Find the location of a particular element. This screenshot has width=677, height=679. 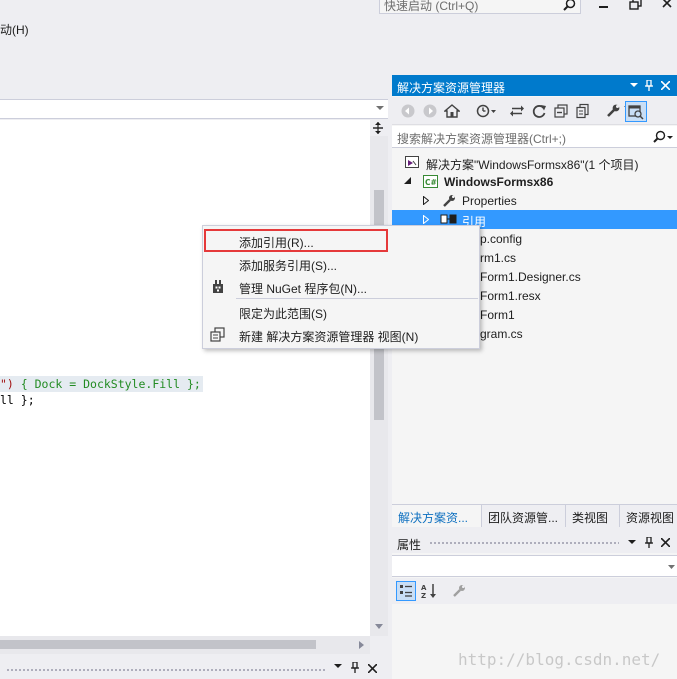

properties-toolbar: AZ is located at coordinates (534, 591).